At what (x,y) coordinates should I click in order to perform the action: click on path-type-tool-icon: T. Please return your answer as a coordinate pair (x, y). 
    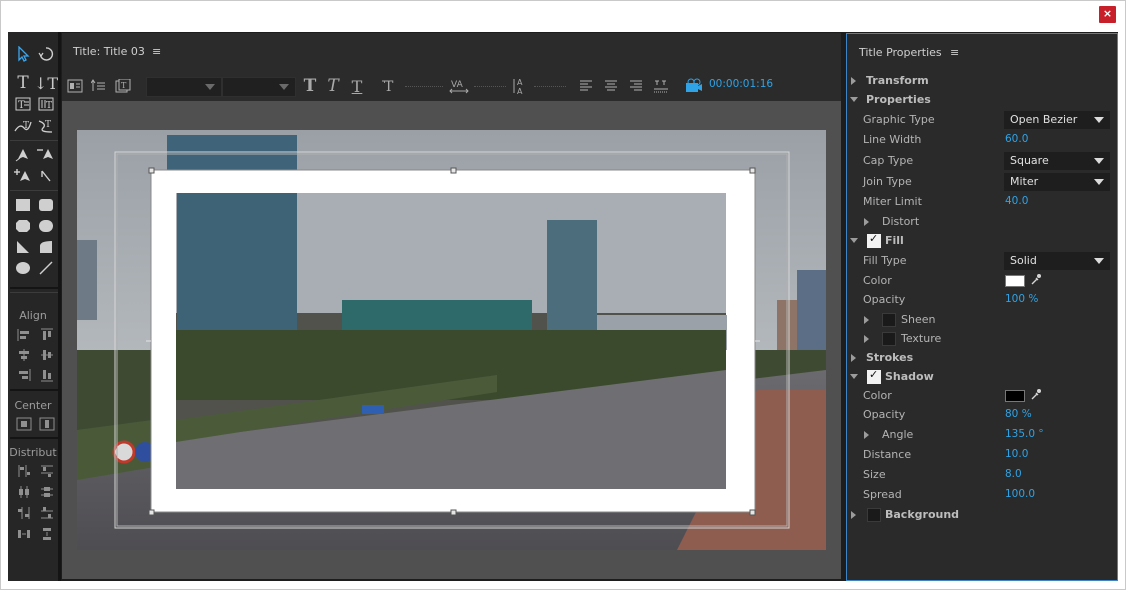
    Looking at the image, I should click on (23, 126).